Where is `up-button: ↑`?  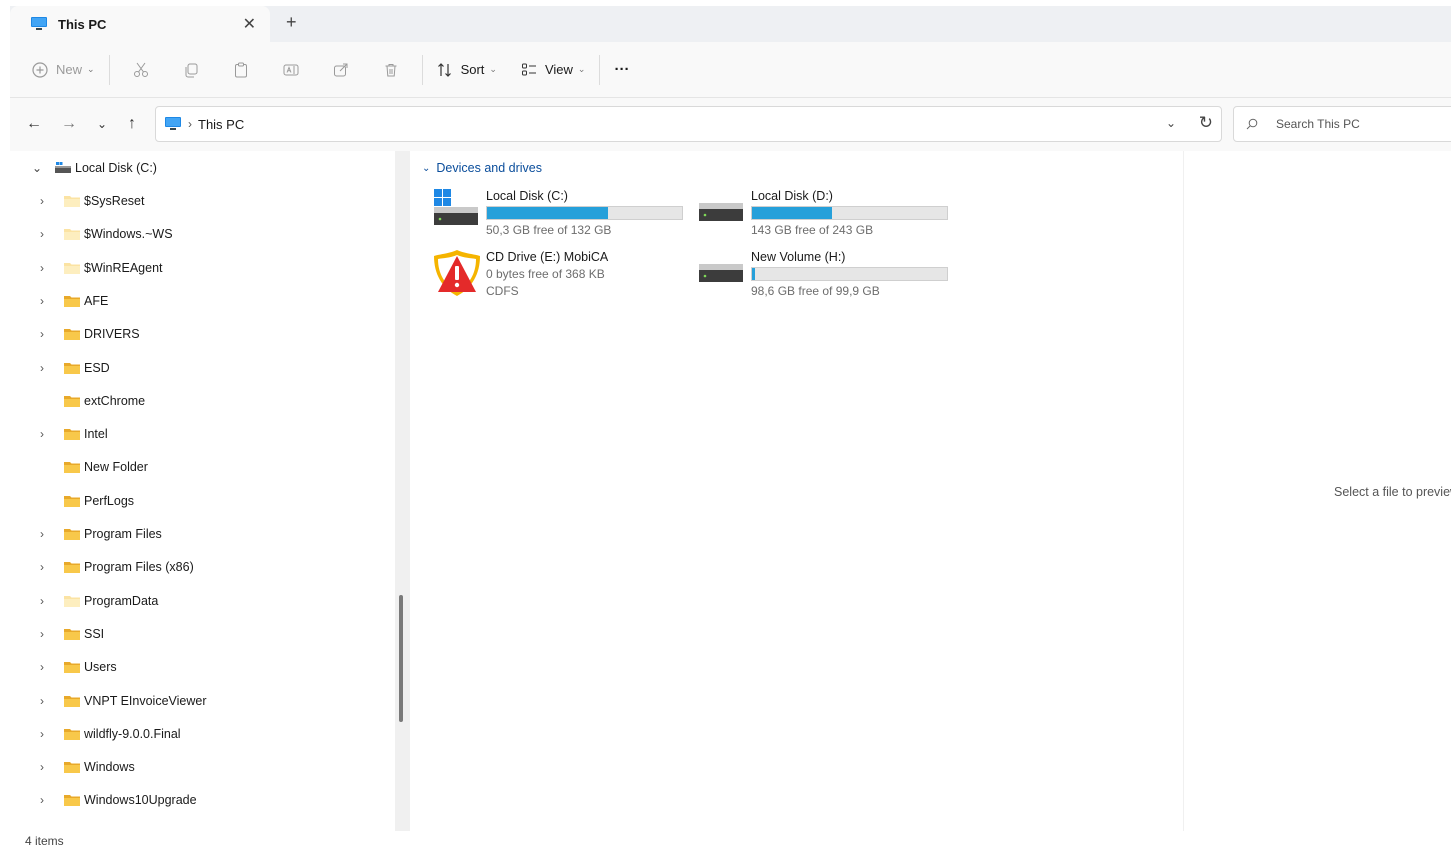 up-button: ↑ is located at coordinates (132, 124).